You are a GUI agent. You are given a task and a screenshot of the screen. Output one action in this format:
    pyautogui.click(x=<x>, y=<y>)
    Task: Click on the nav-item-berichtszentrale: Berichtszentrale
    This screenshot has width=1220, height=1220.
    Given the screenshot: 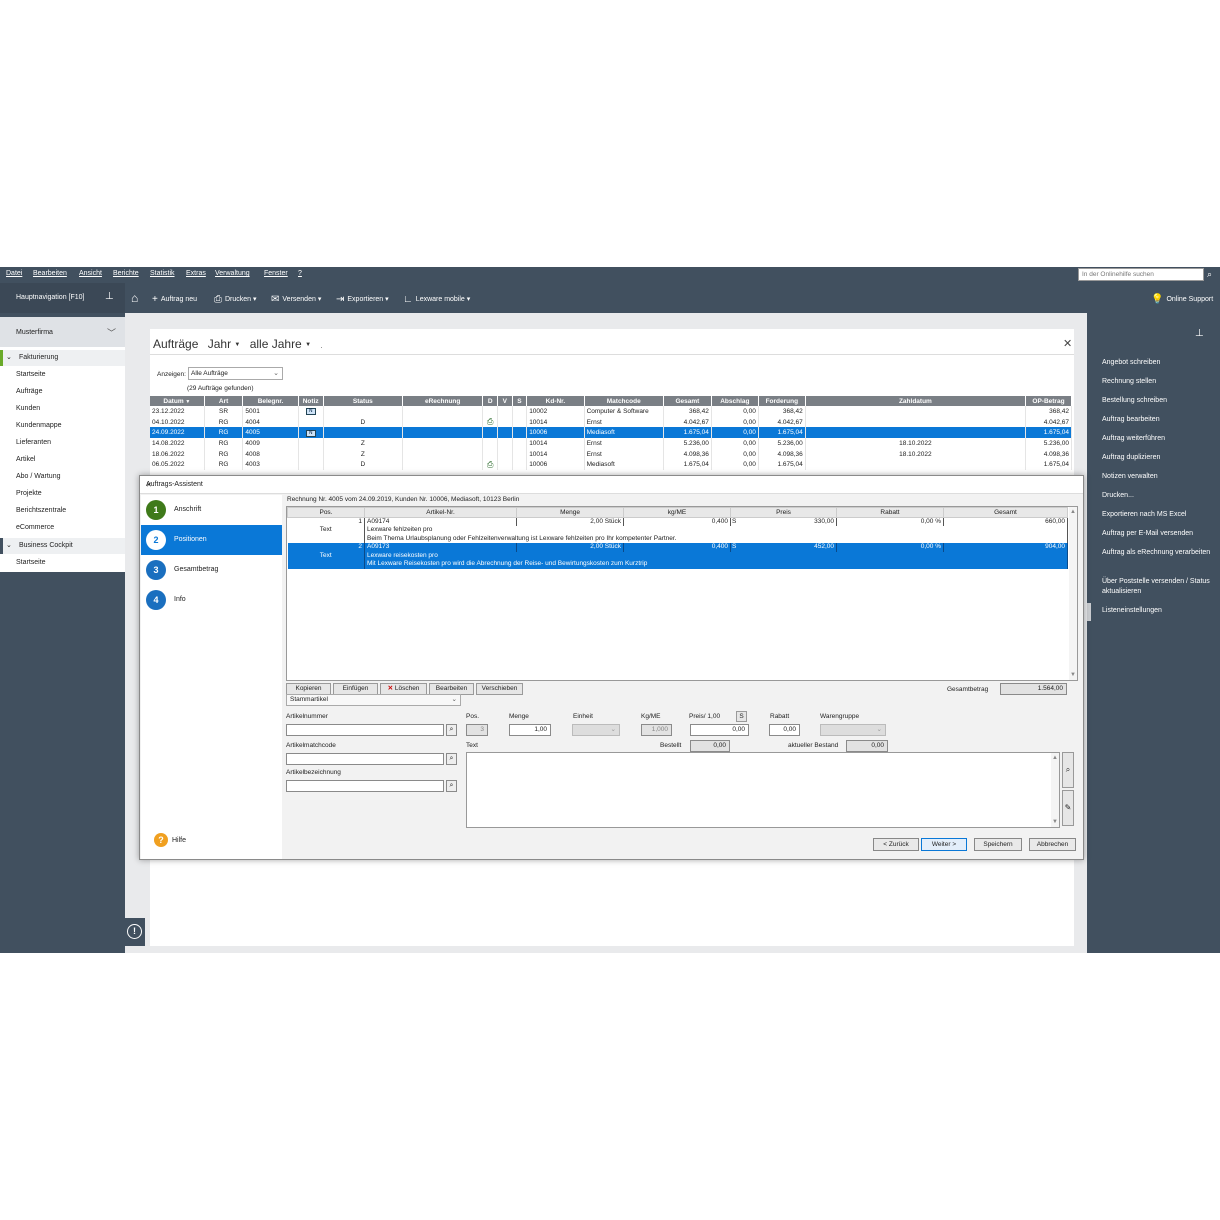 What is the action you would take?
    pyautogui.click(x=62, y=511)
    